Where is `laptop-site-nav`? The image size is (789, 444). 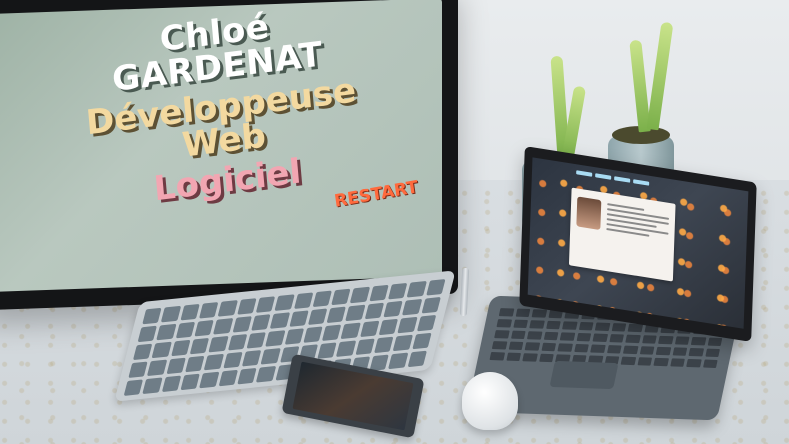
laptop-site-nav is located at coordinates (613, 178).